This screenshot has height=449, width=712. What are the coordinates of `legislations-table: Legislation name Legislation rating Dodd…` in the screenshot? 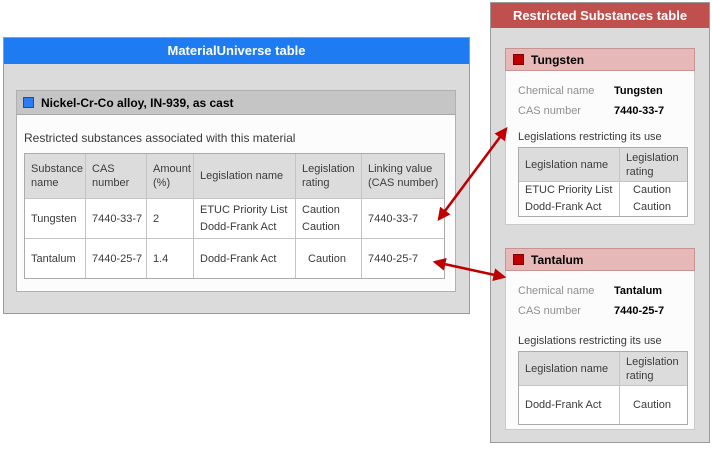 It's located at (603, 388).